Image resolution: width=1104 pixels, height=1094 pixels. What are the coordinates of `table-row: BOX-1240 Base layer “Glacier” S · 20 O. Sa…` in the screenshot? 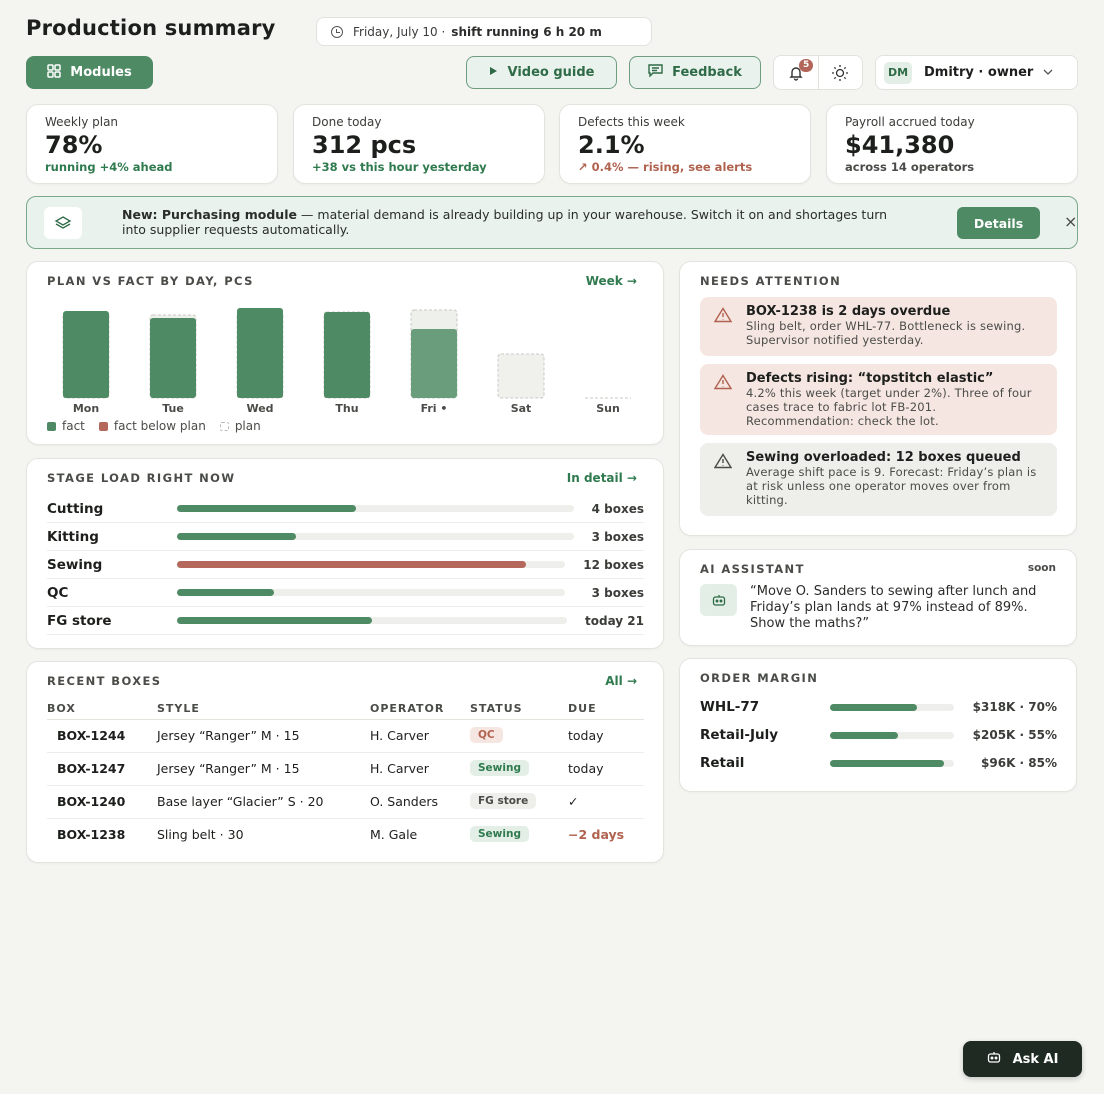 It's located at (345, 802).